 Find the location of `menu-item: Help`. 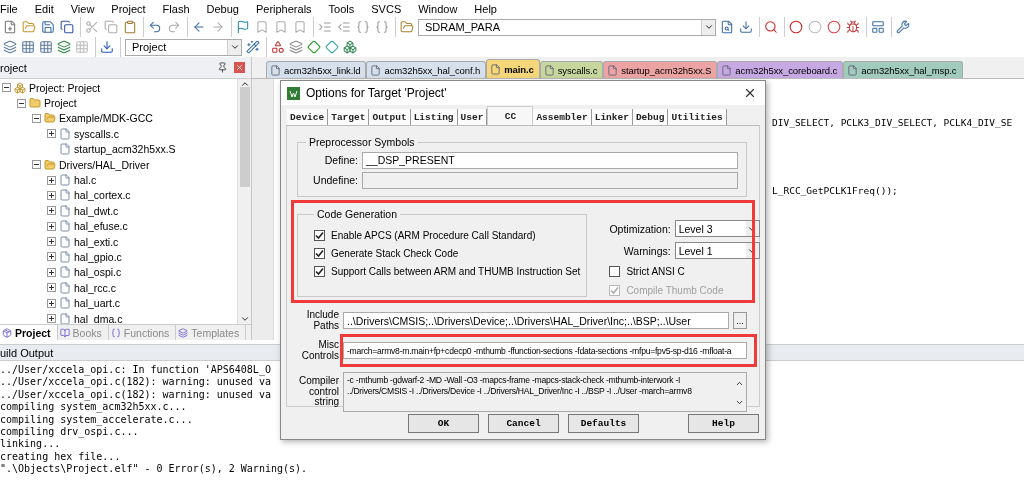

menu-item: Help is located at coordinates (485, 8).